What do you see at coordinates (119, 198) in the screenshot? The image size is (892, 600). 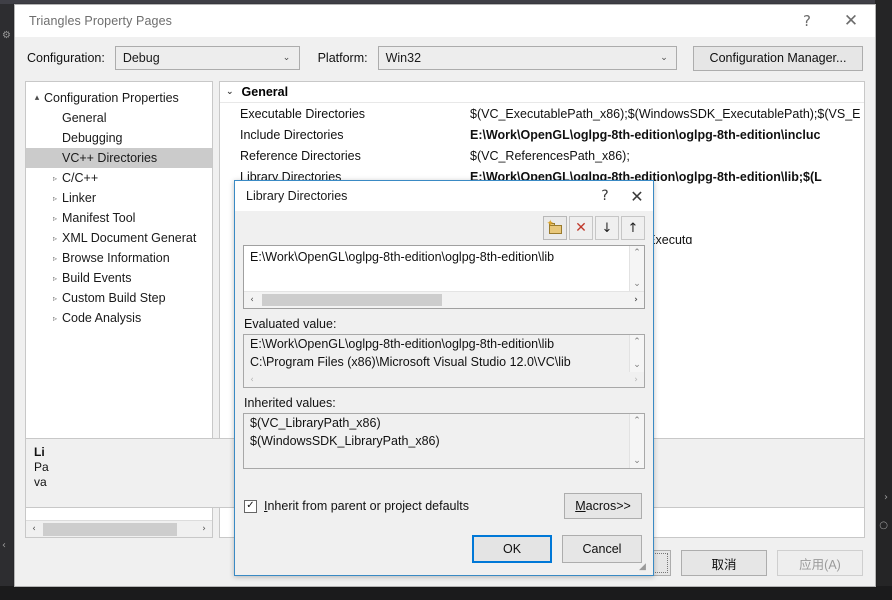 I see `sidebar-item-linker: ▹ Linker` at bounding box center [119, 198].